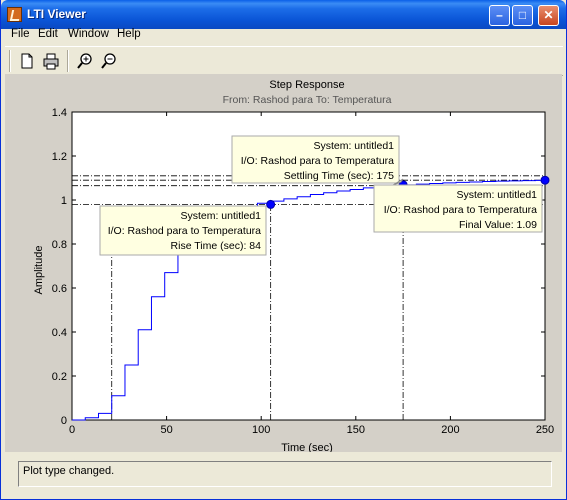  Describe the element at coordinates (27, 61) in the screenshot. I see `new-document-icon` at that location.